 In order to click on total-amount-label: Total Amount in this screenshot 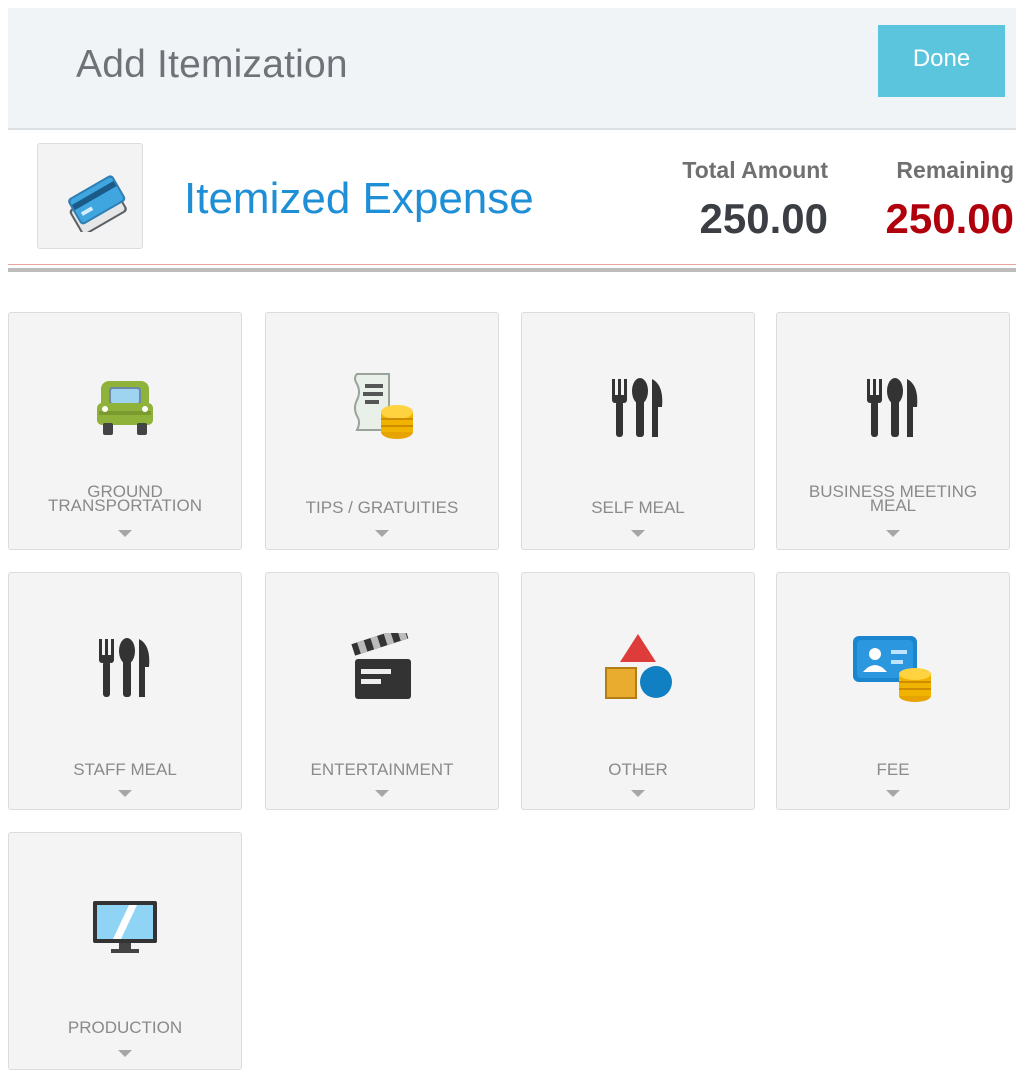, I will do `click(755, 170)`.